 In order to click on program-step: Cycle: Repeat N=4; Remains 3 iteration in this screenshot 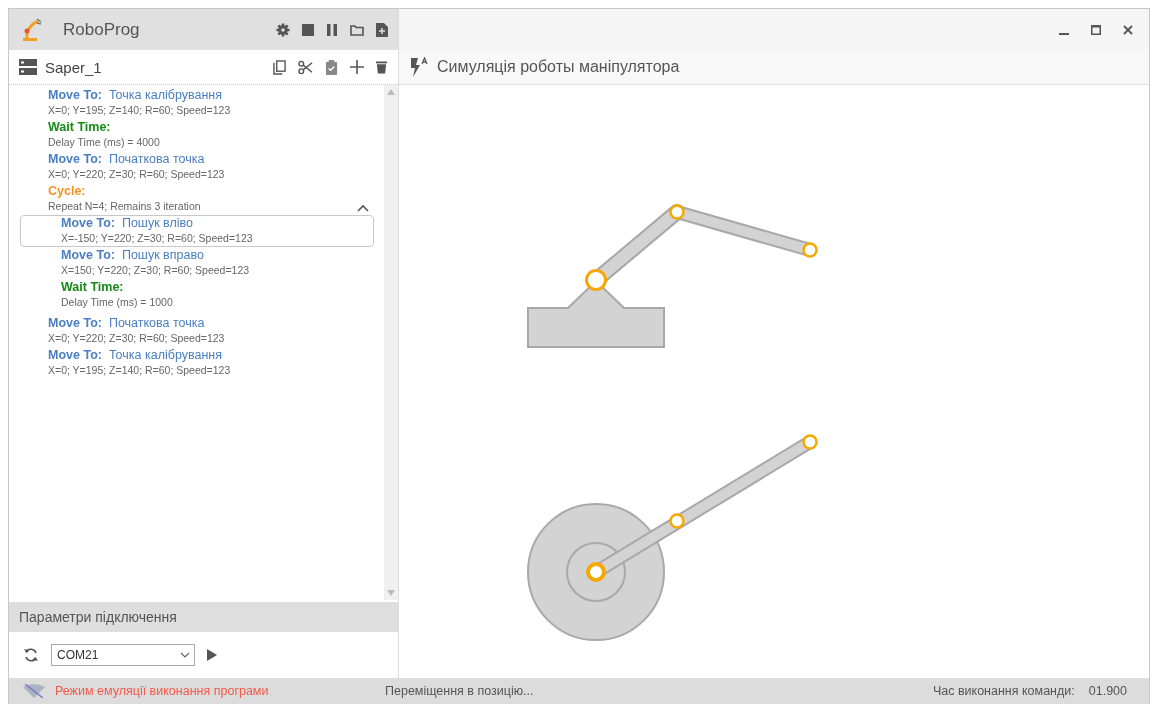, I will do `click(191, 199)`.